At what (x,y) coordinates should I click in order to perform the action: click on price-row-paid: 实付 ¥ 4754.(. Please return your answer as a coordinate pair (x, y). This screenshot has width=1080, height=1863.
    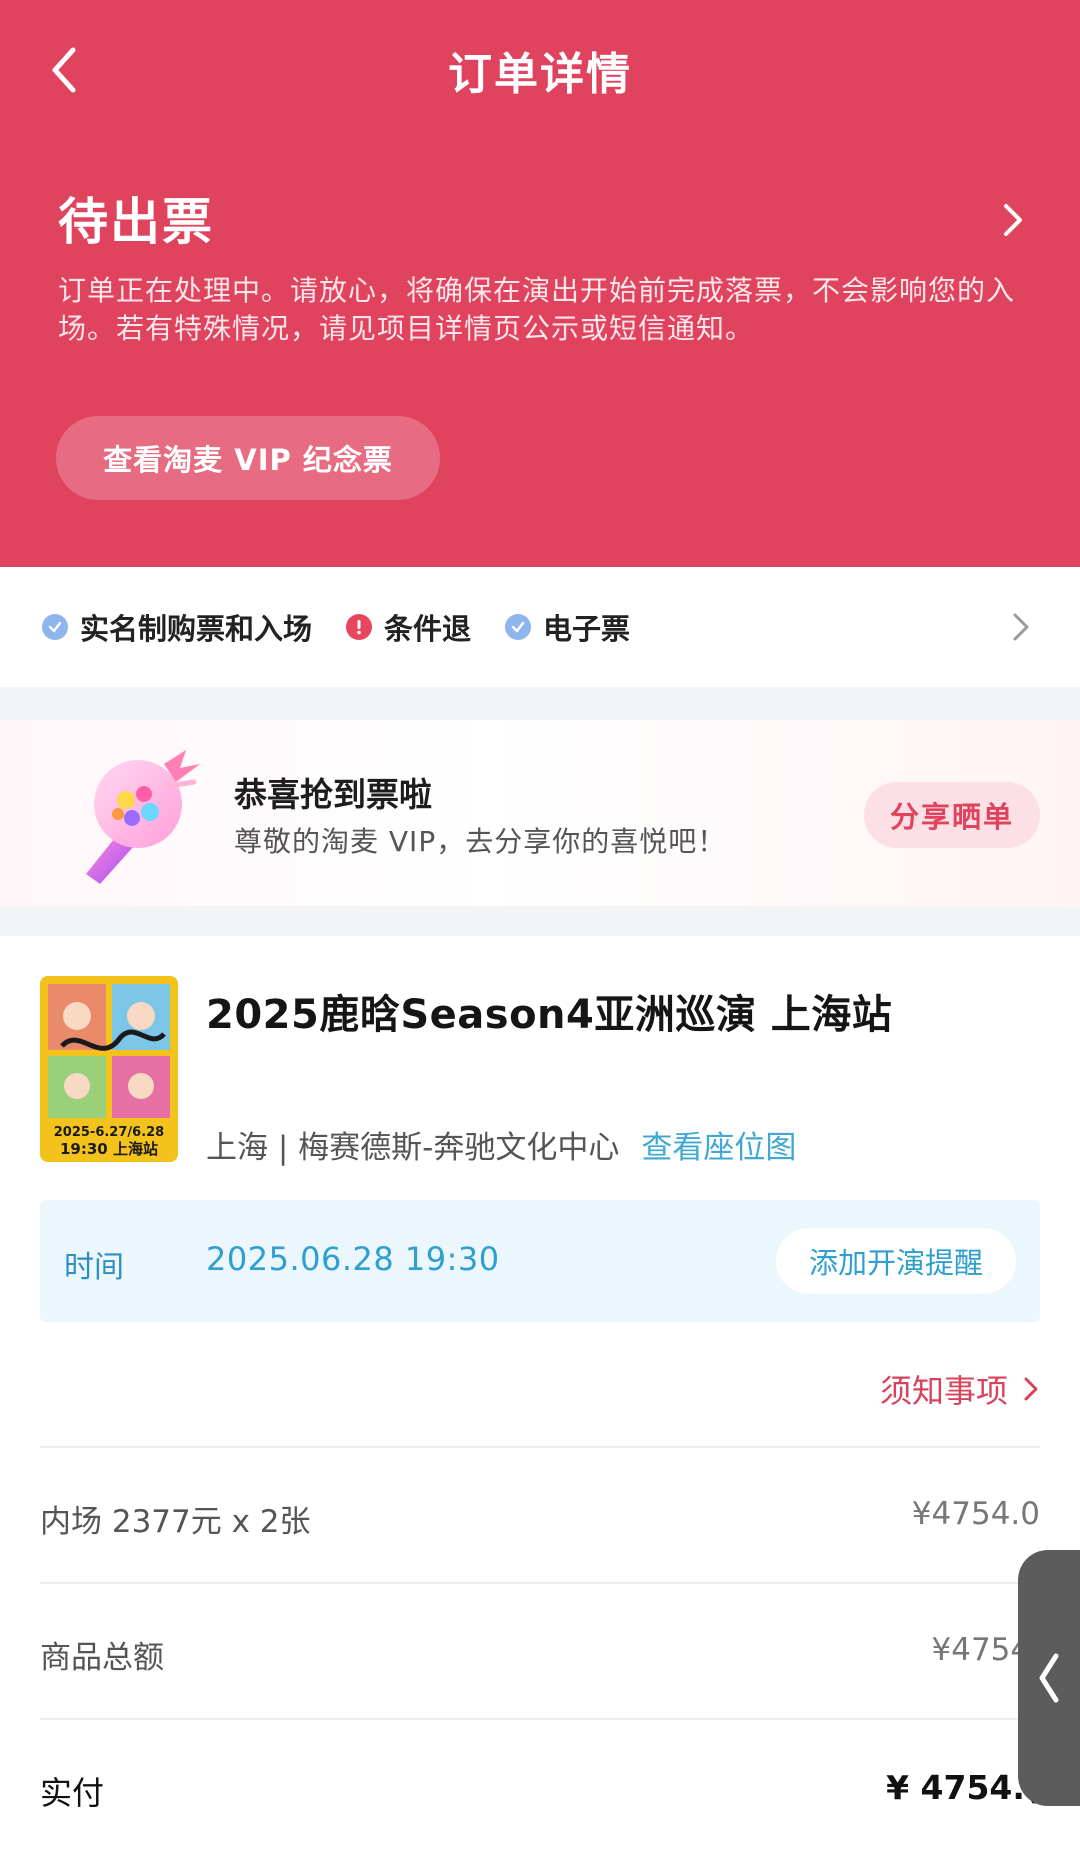
    Looking at the image, I should click on (540, 1798).